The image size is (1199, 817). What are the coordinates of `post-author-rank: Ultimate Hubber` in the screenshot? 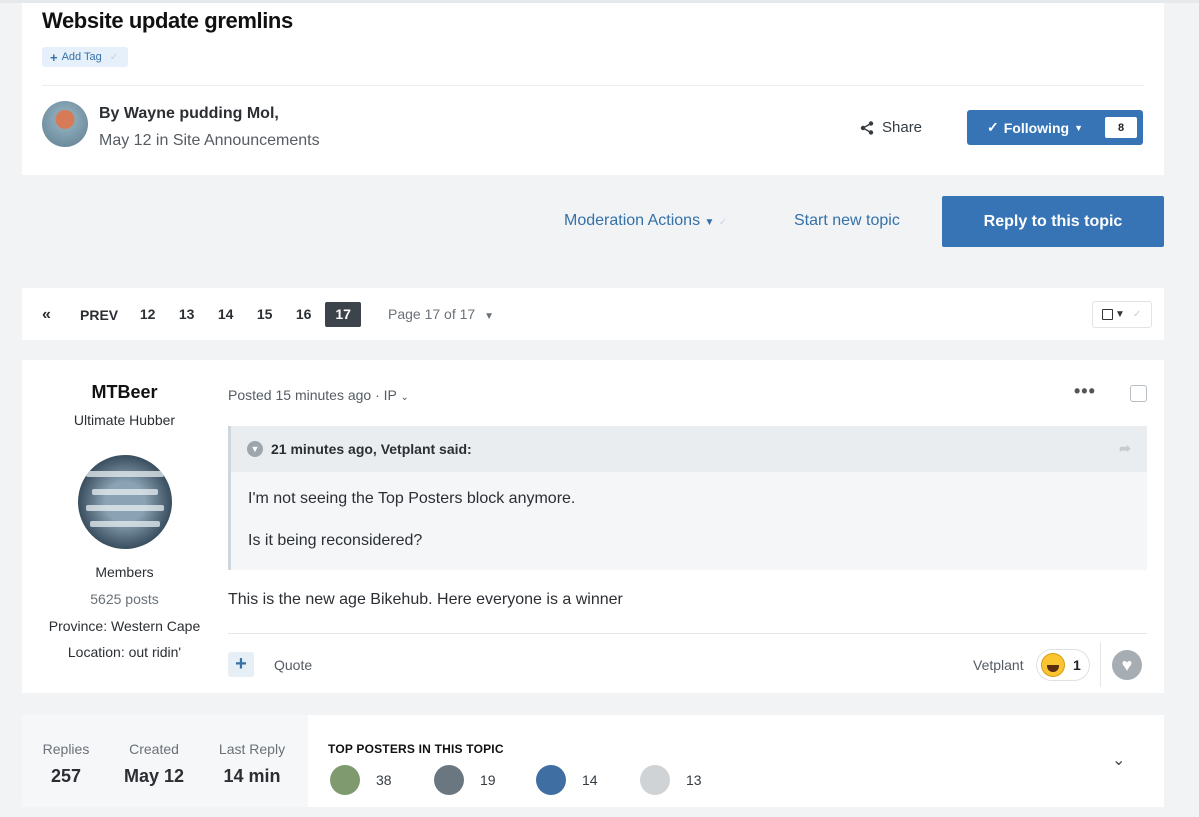 It's located at (124, 420).